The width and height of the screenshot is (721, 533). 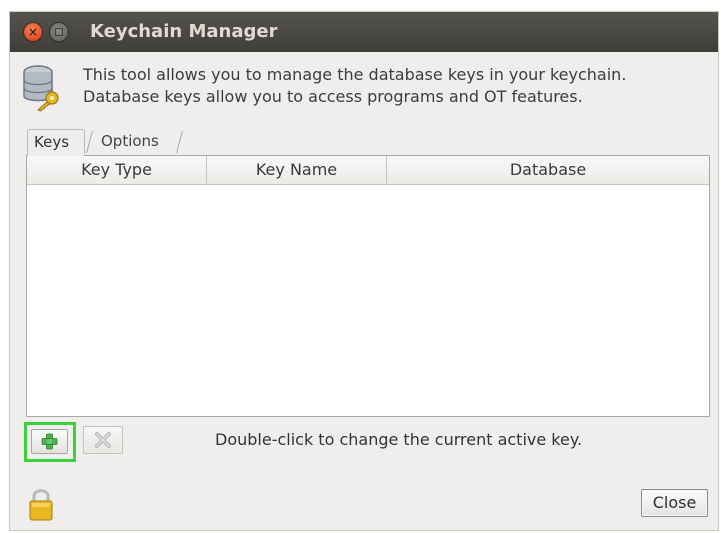 I want to click on tab-keys: Keys, so click(x=56, y=142).